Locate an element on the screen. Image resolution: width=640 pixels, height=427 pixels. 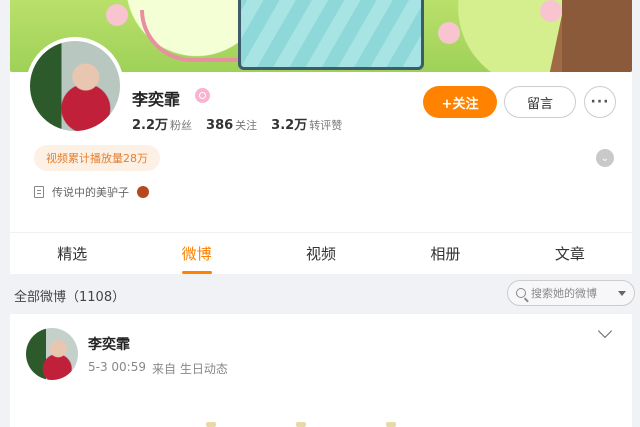
post-source: 来自 生日动态 is located at coordinates (190, 369).